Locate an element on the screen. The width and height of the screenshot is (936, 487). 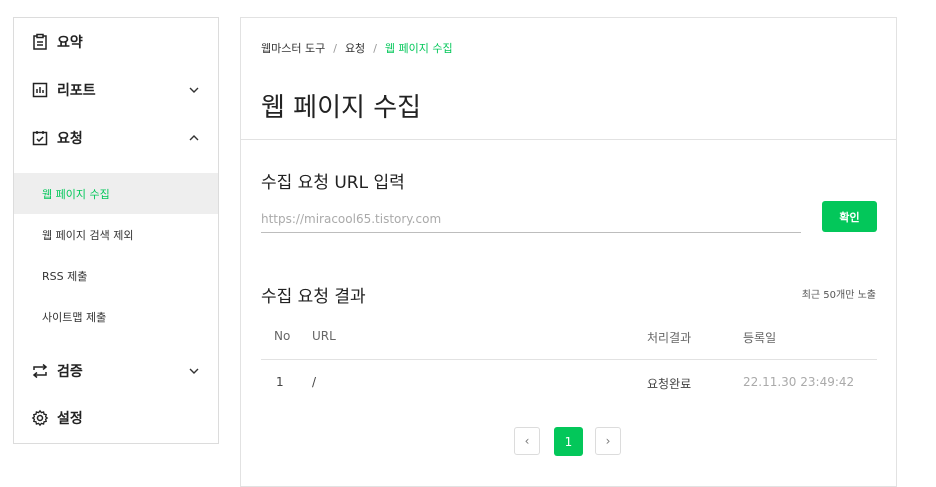
settings-icon is located at coordinates (40, 418).